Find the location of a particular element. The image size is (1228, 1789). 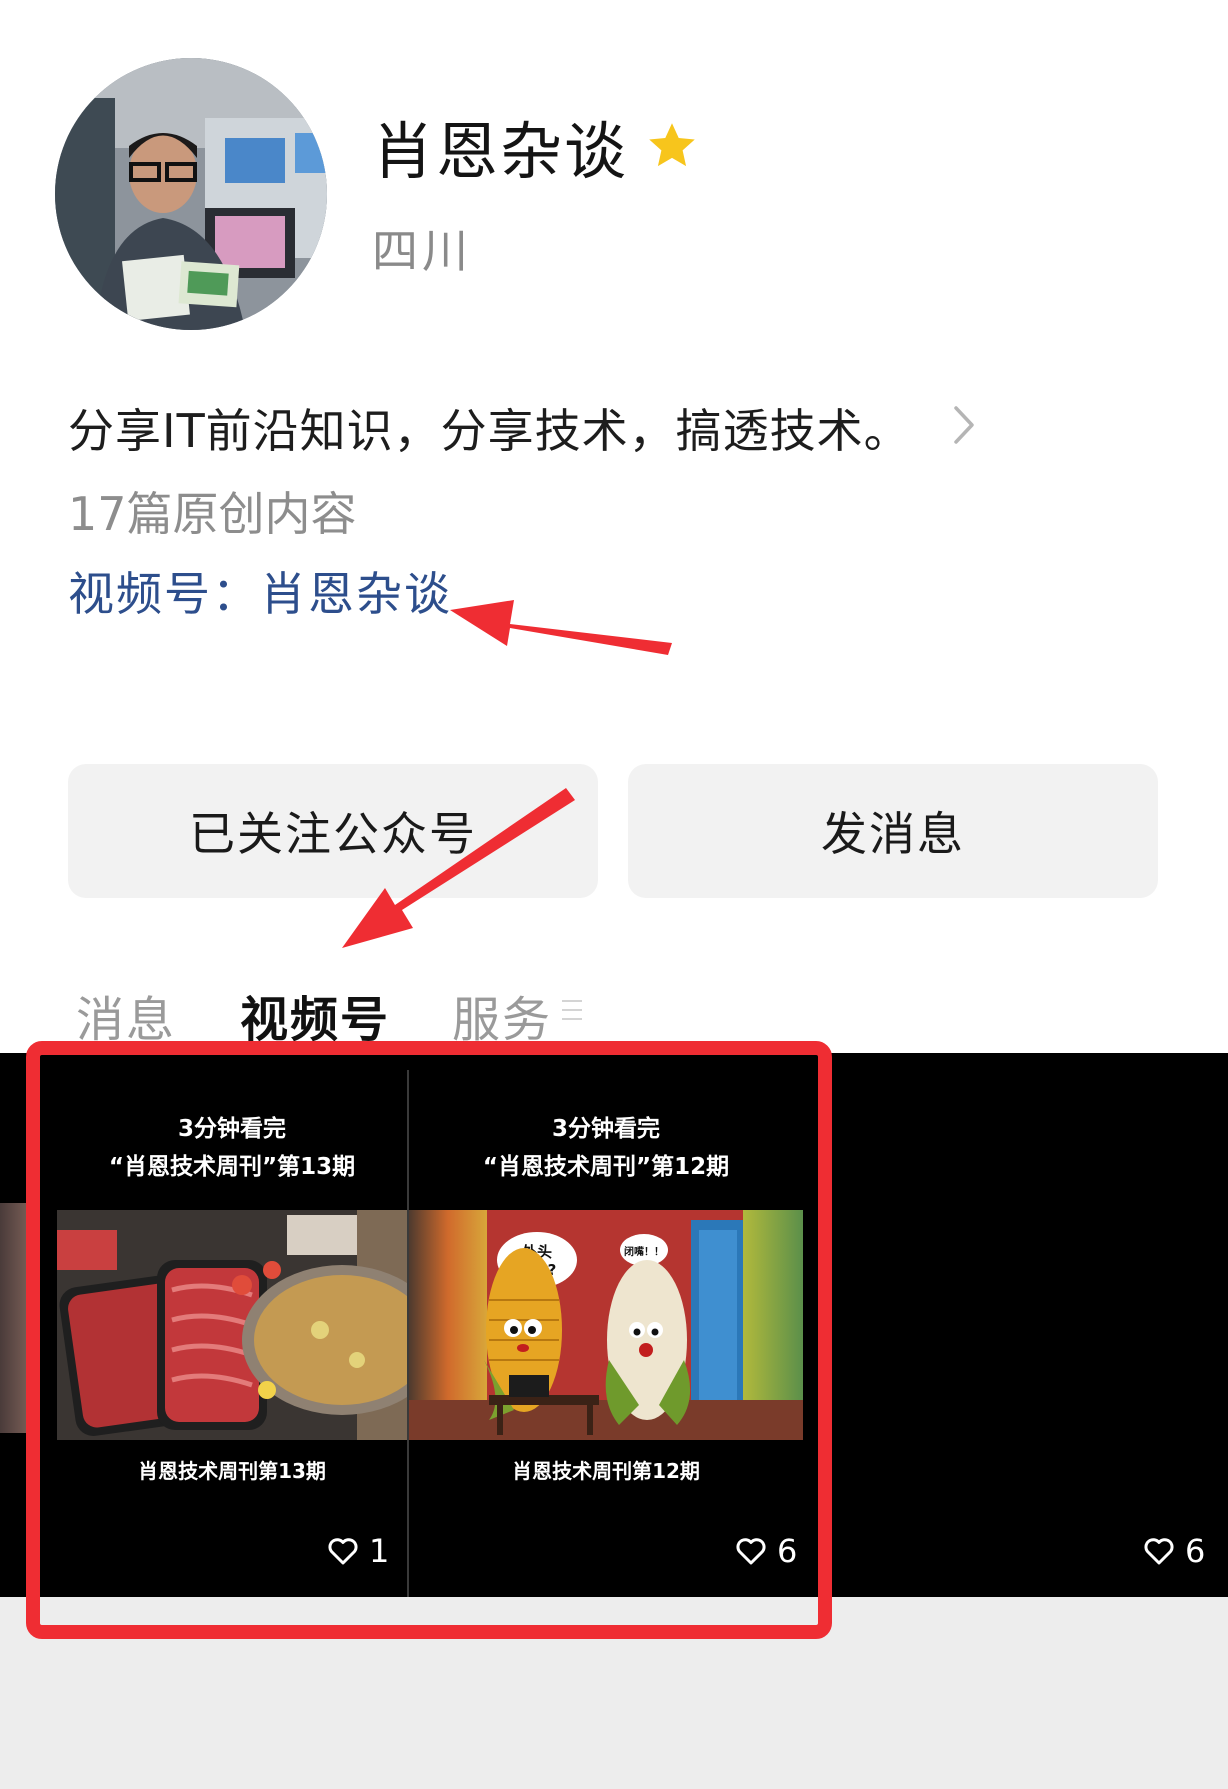

menu-icon is located at coordinates (572, 1010).